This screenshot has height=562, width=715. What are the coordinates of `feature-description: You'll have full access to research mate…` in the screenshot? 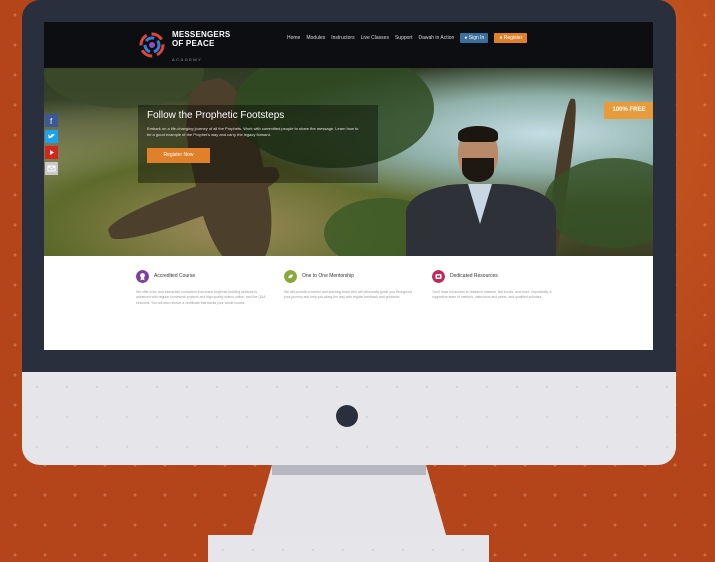 It's located at (492, 295).